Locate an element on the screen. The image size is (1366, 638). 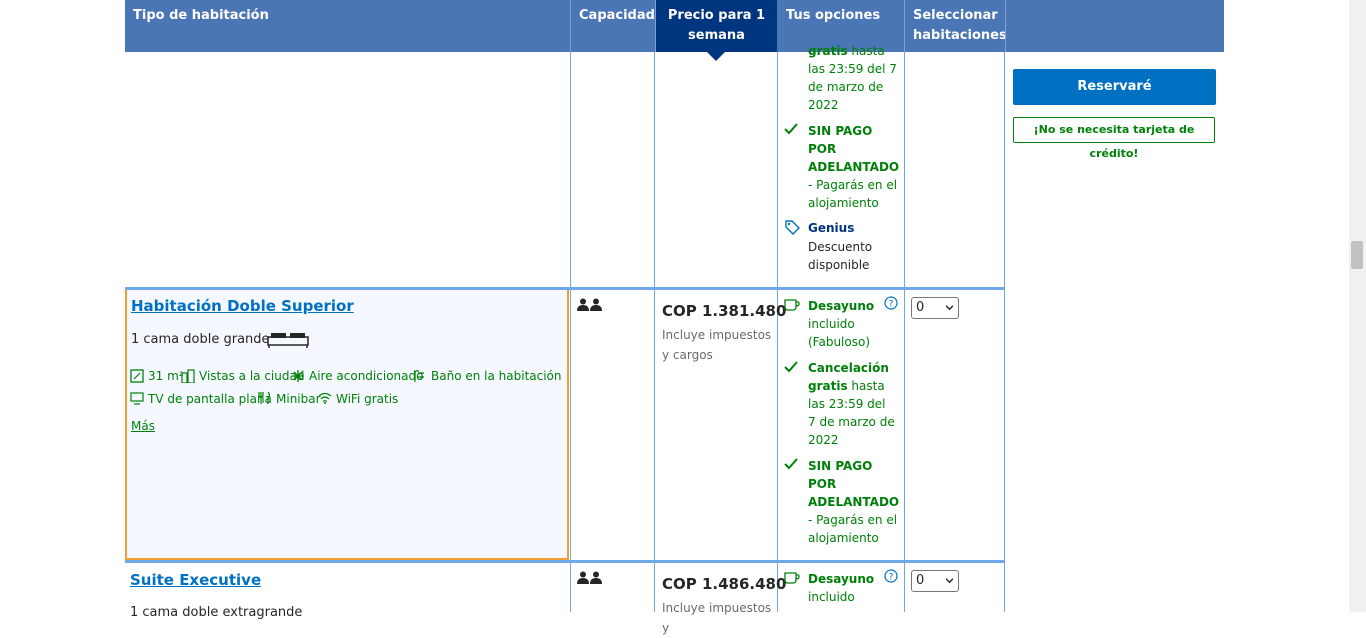
feature-size: 31 m² is located at coordinates (166, 376).